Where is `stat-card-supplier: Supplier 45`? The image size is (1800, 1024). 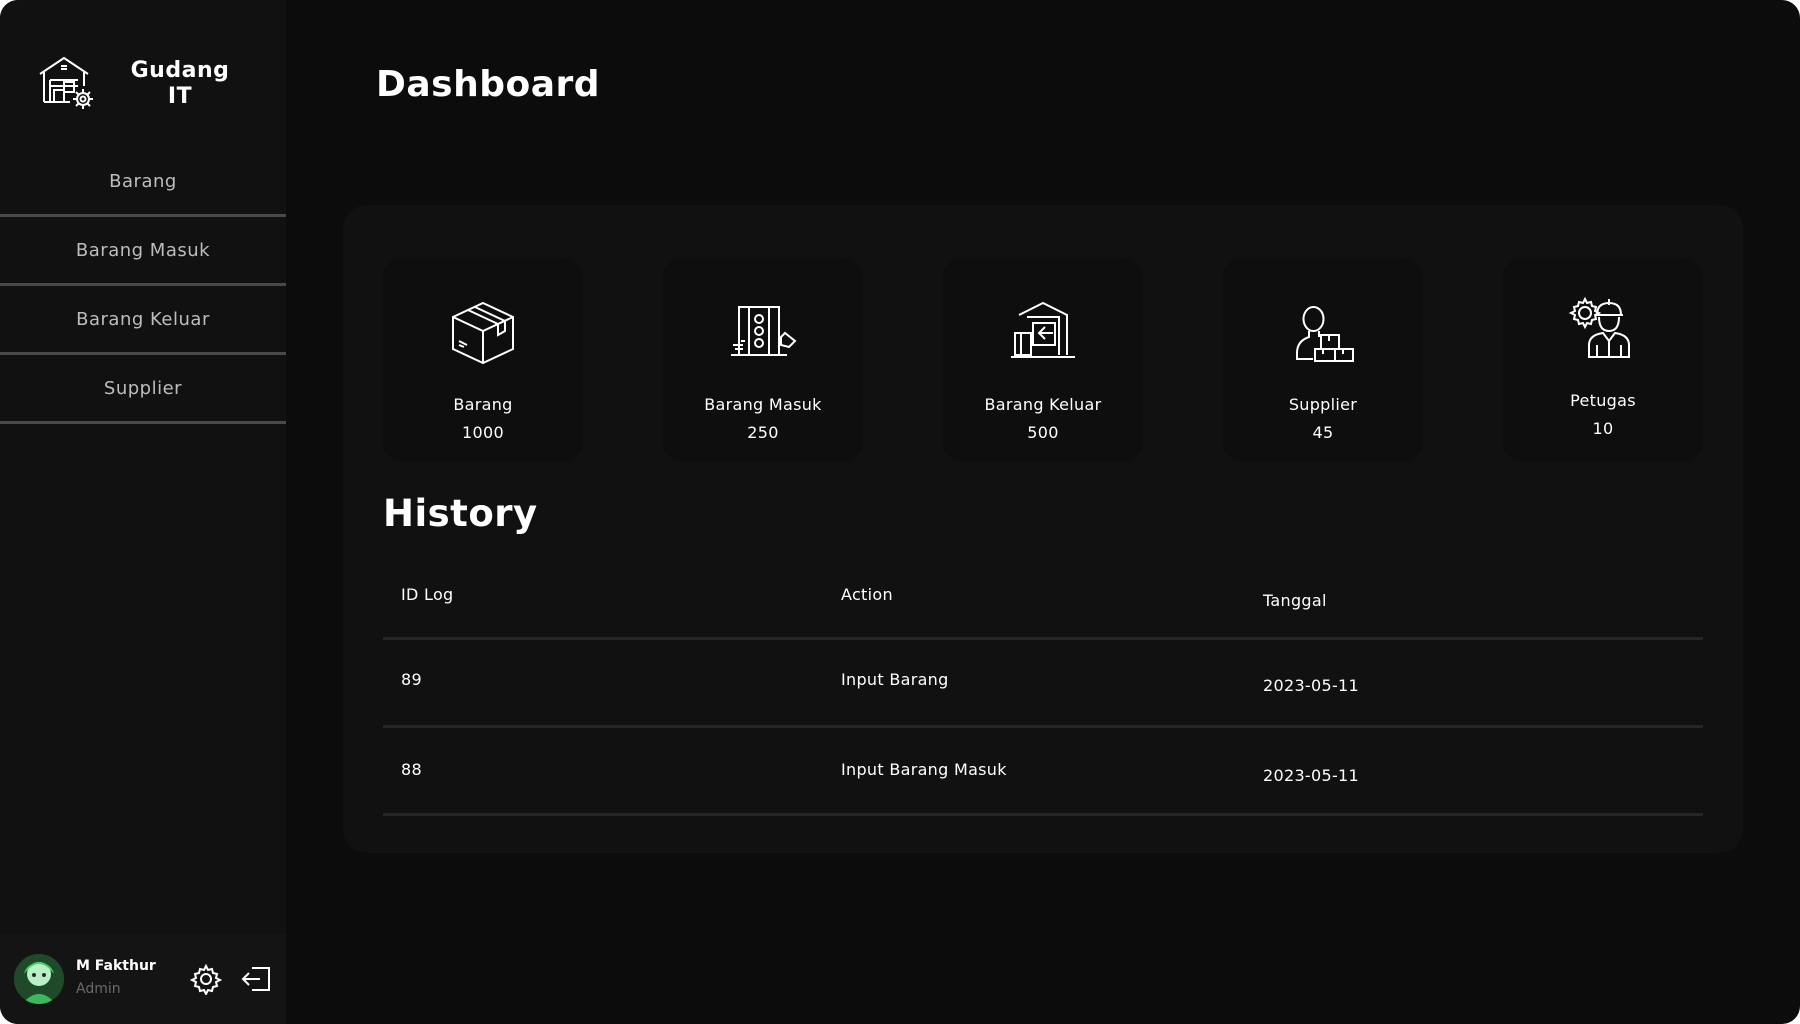 stat-card-supplier: Supplier 45 is located at coordinates (1323, 359).